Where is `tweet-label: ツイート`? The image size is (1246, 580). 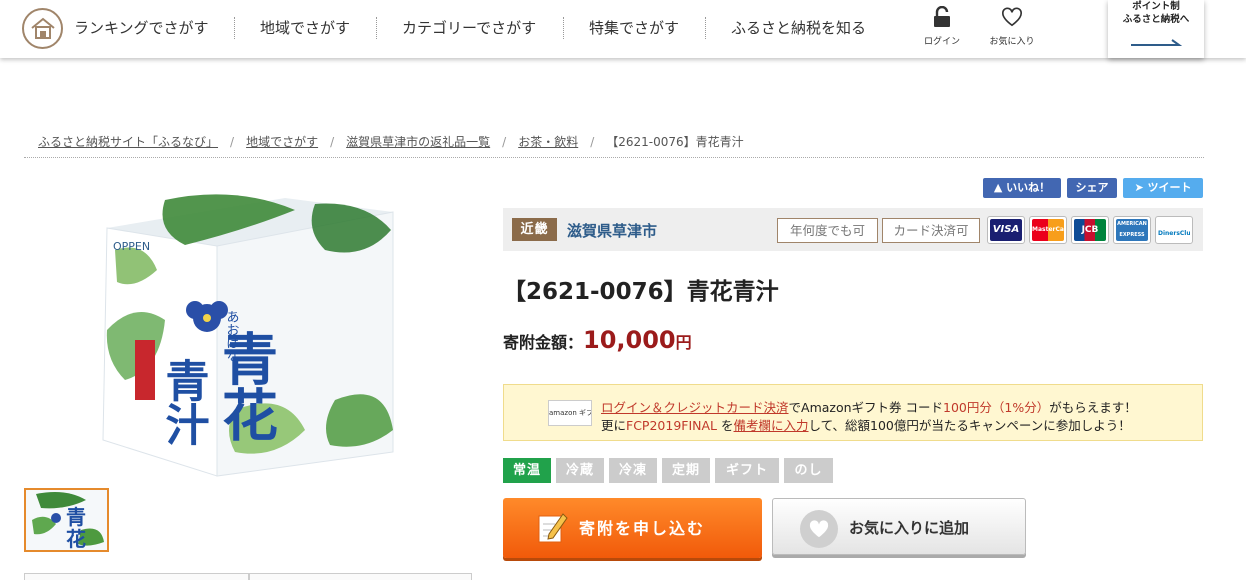
tweet-label: ツイート is located at coordinates (1169, 187).